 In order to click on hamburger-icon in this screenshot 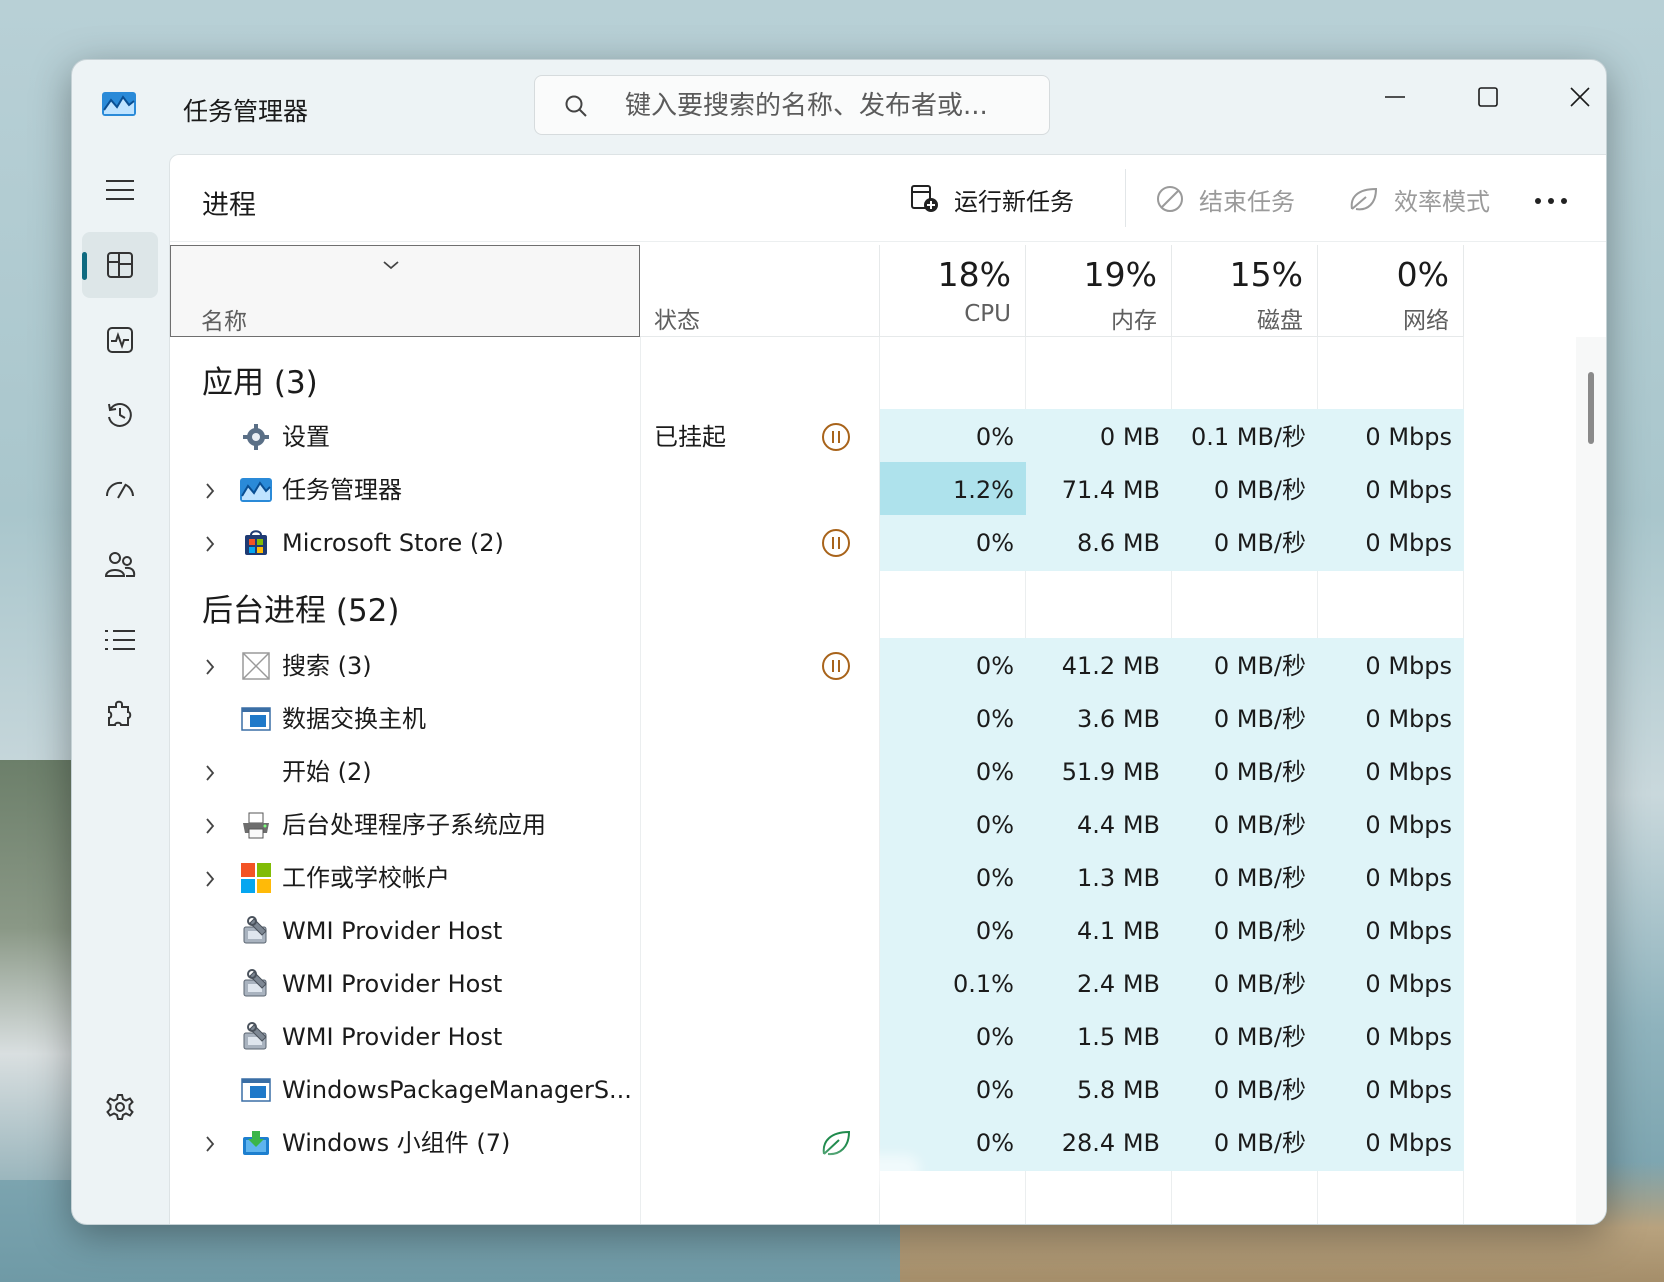, I will do `click(120, 190)`.